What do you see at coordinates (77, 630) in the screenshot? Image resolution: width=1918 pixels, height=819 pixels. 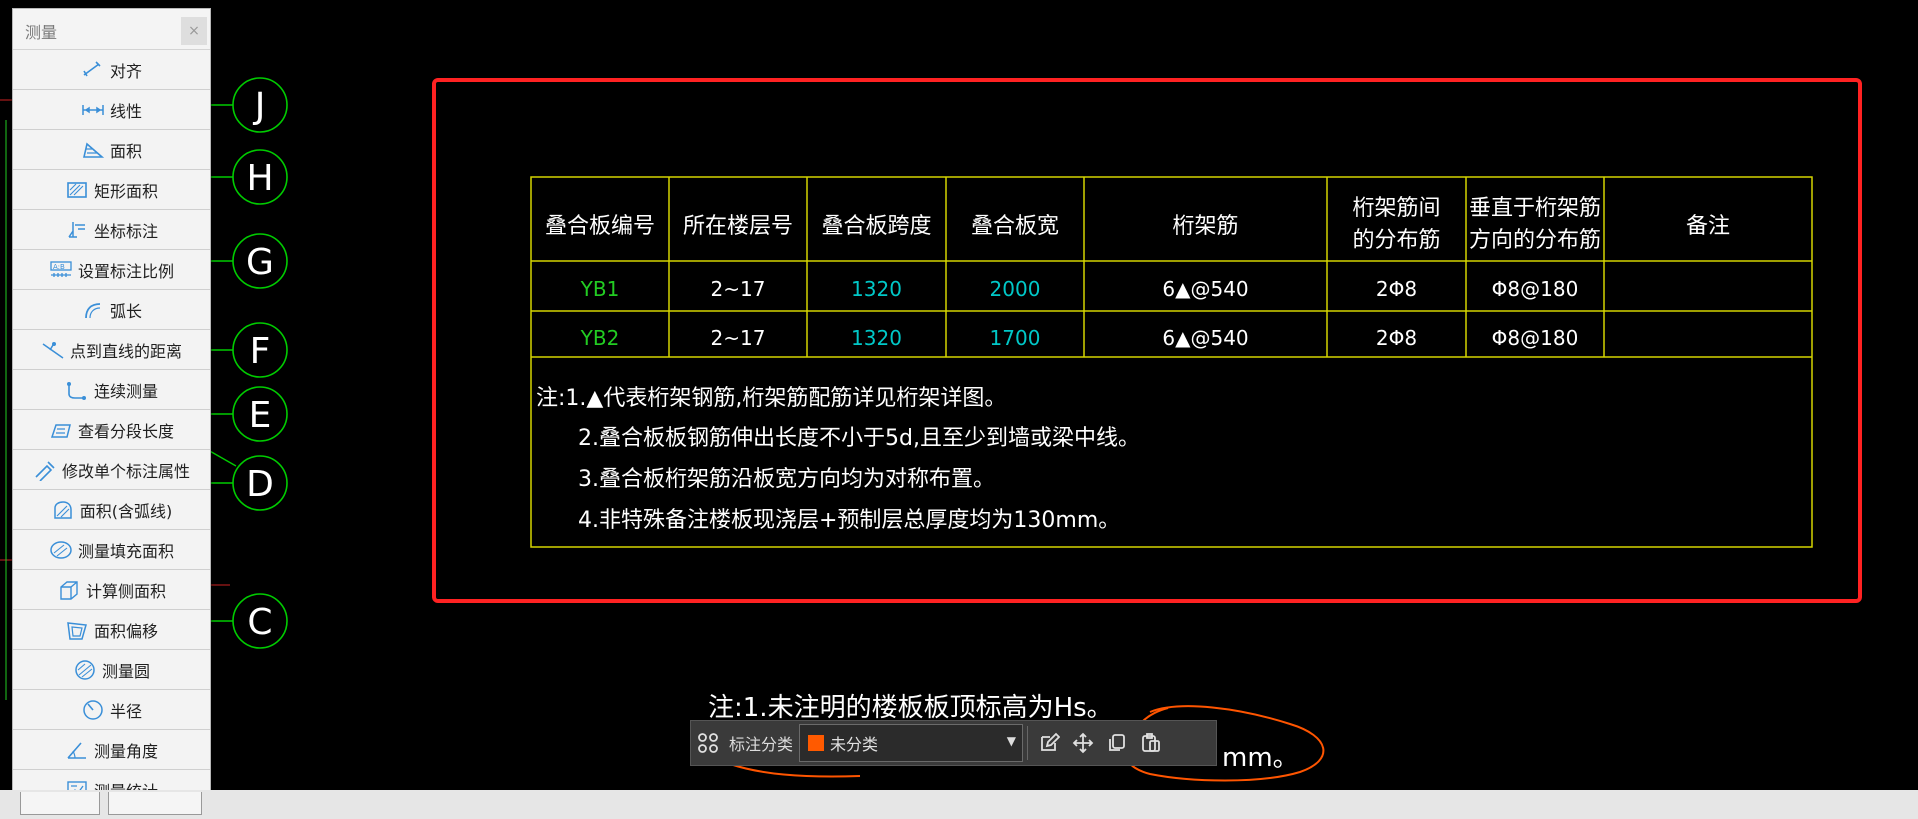 I see `area-offset-icon` at bounding box center [77, 630].